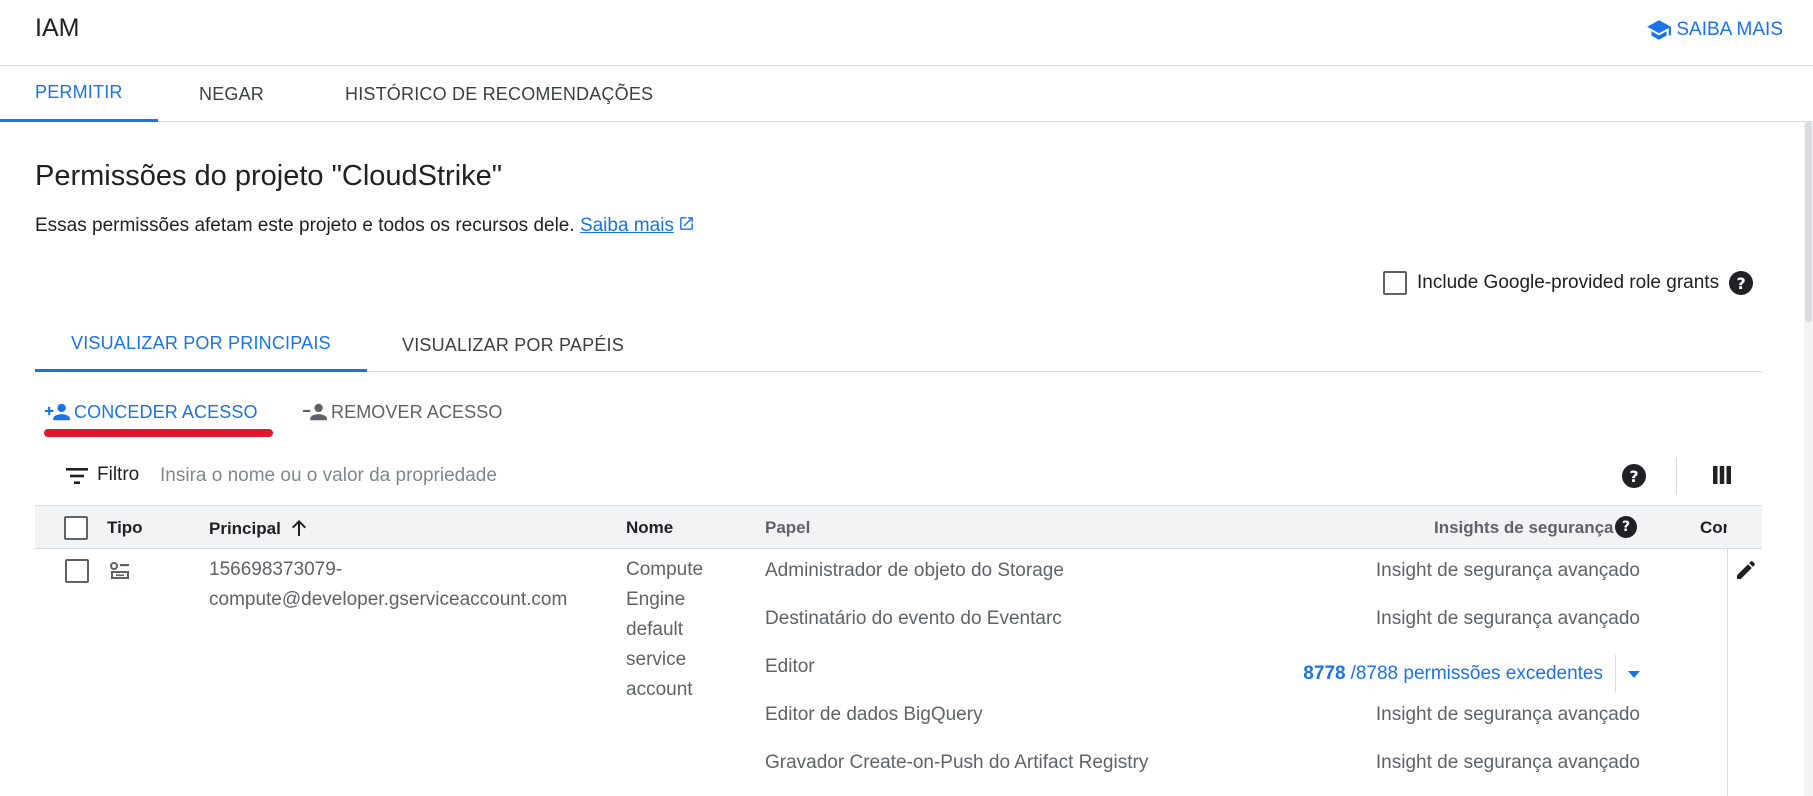 This screenshot has width=1813, height=796. I want to click on role-label: Administrador de objeto do Storage, so click(914, 570).